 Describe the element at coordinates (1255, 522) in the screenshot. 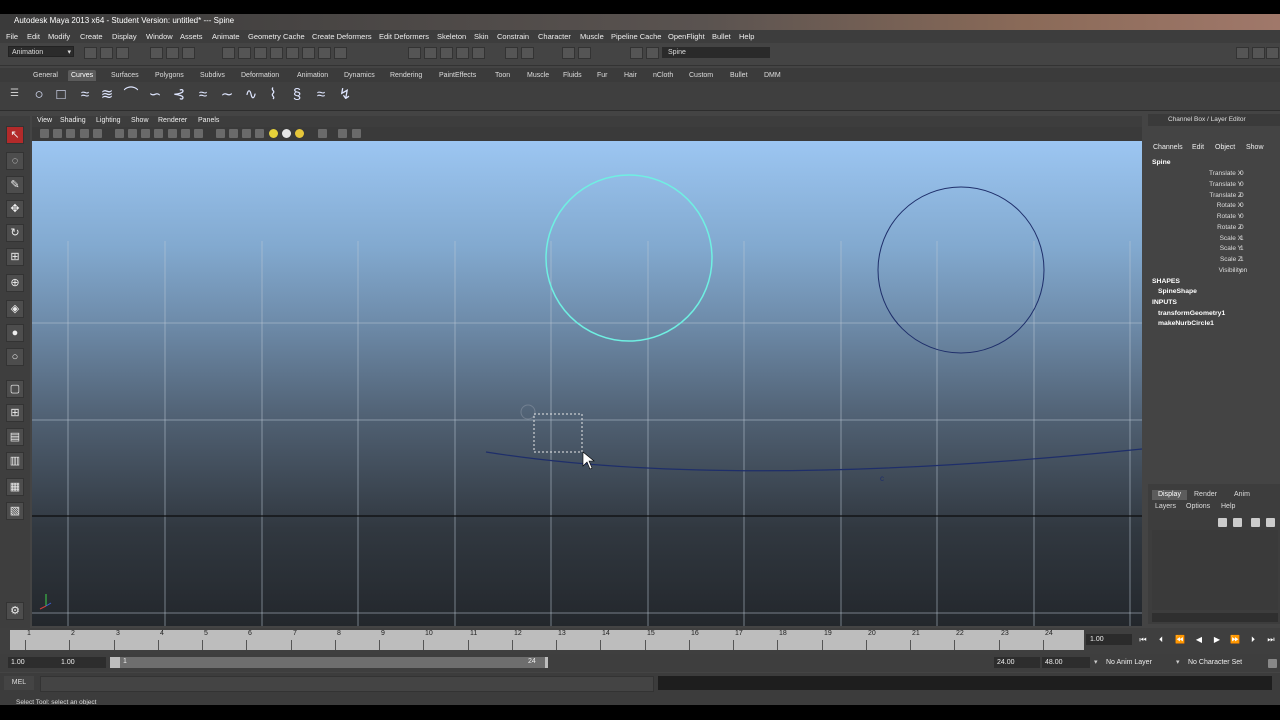

I see `move-layer-up-icon` at that location.